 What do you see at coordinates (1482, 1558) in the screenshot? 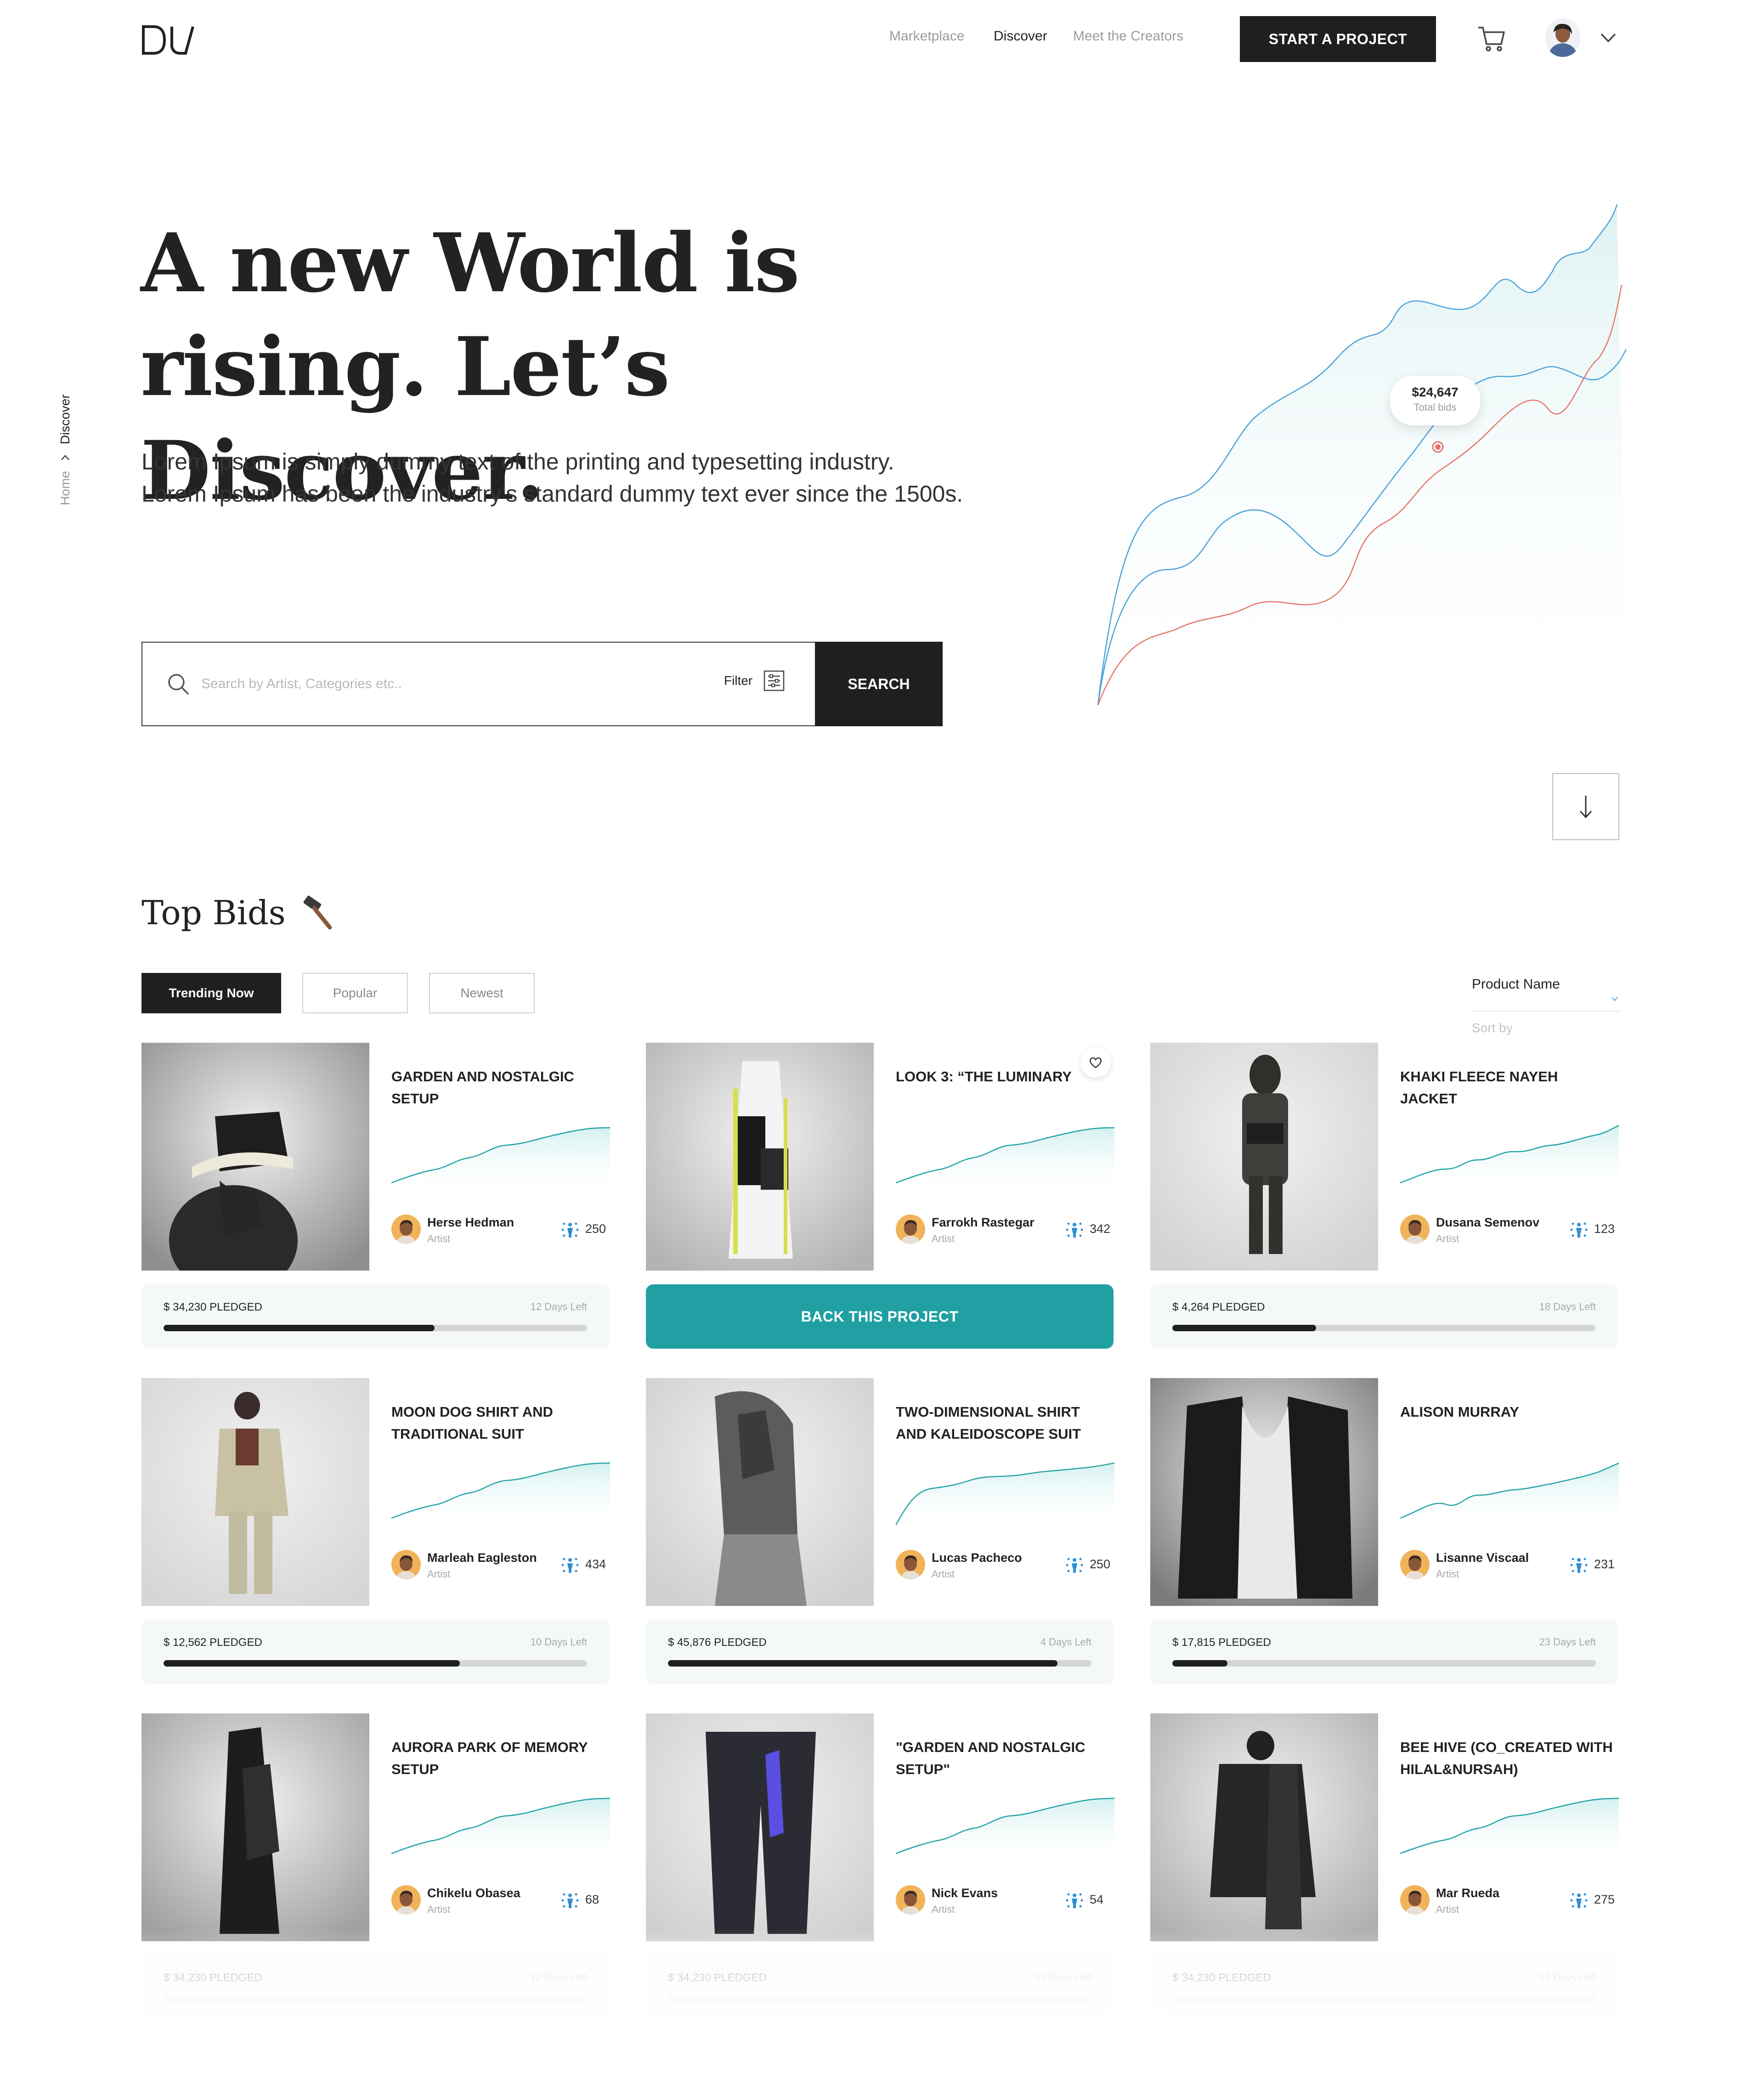
I see `artist-name: Lisanne Viscaal` at bounding box center [1482, 1558].